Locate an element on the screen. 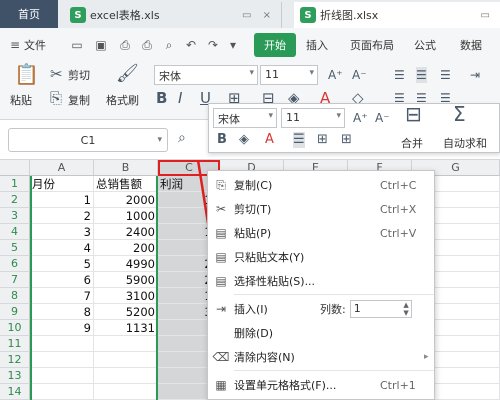  name-box: C1 ▾ is located at coordinates (88, 140).